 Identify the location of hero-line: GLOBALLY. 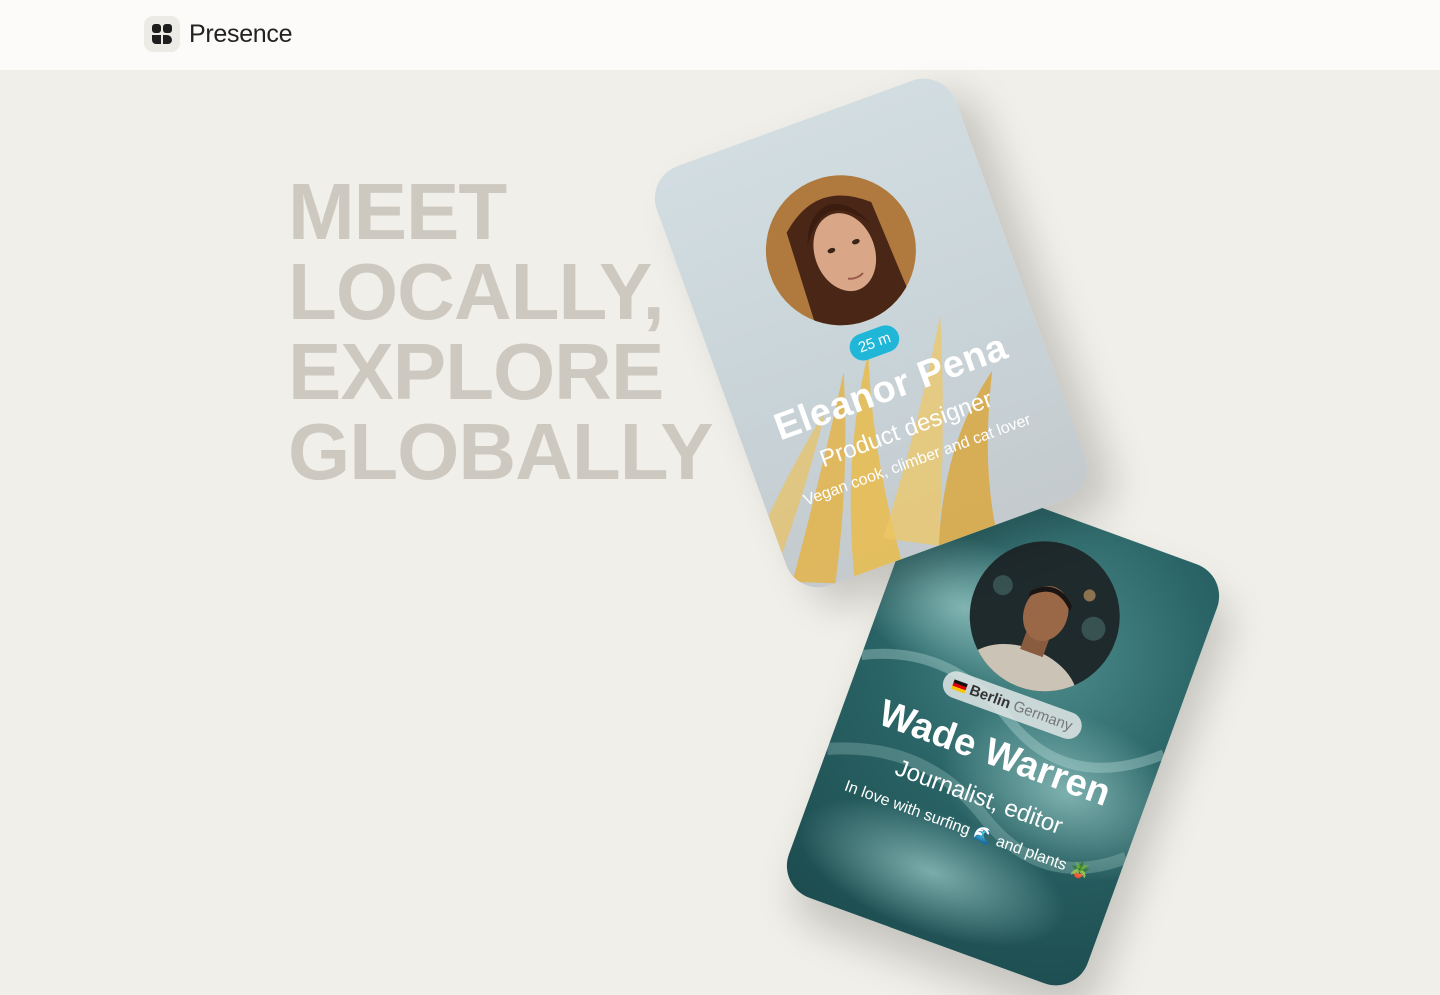
(501, 451).